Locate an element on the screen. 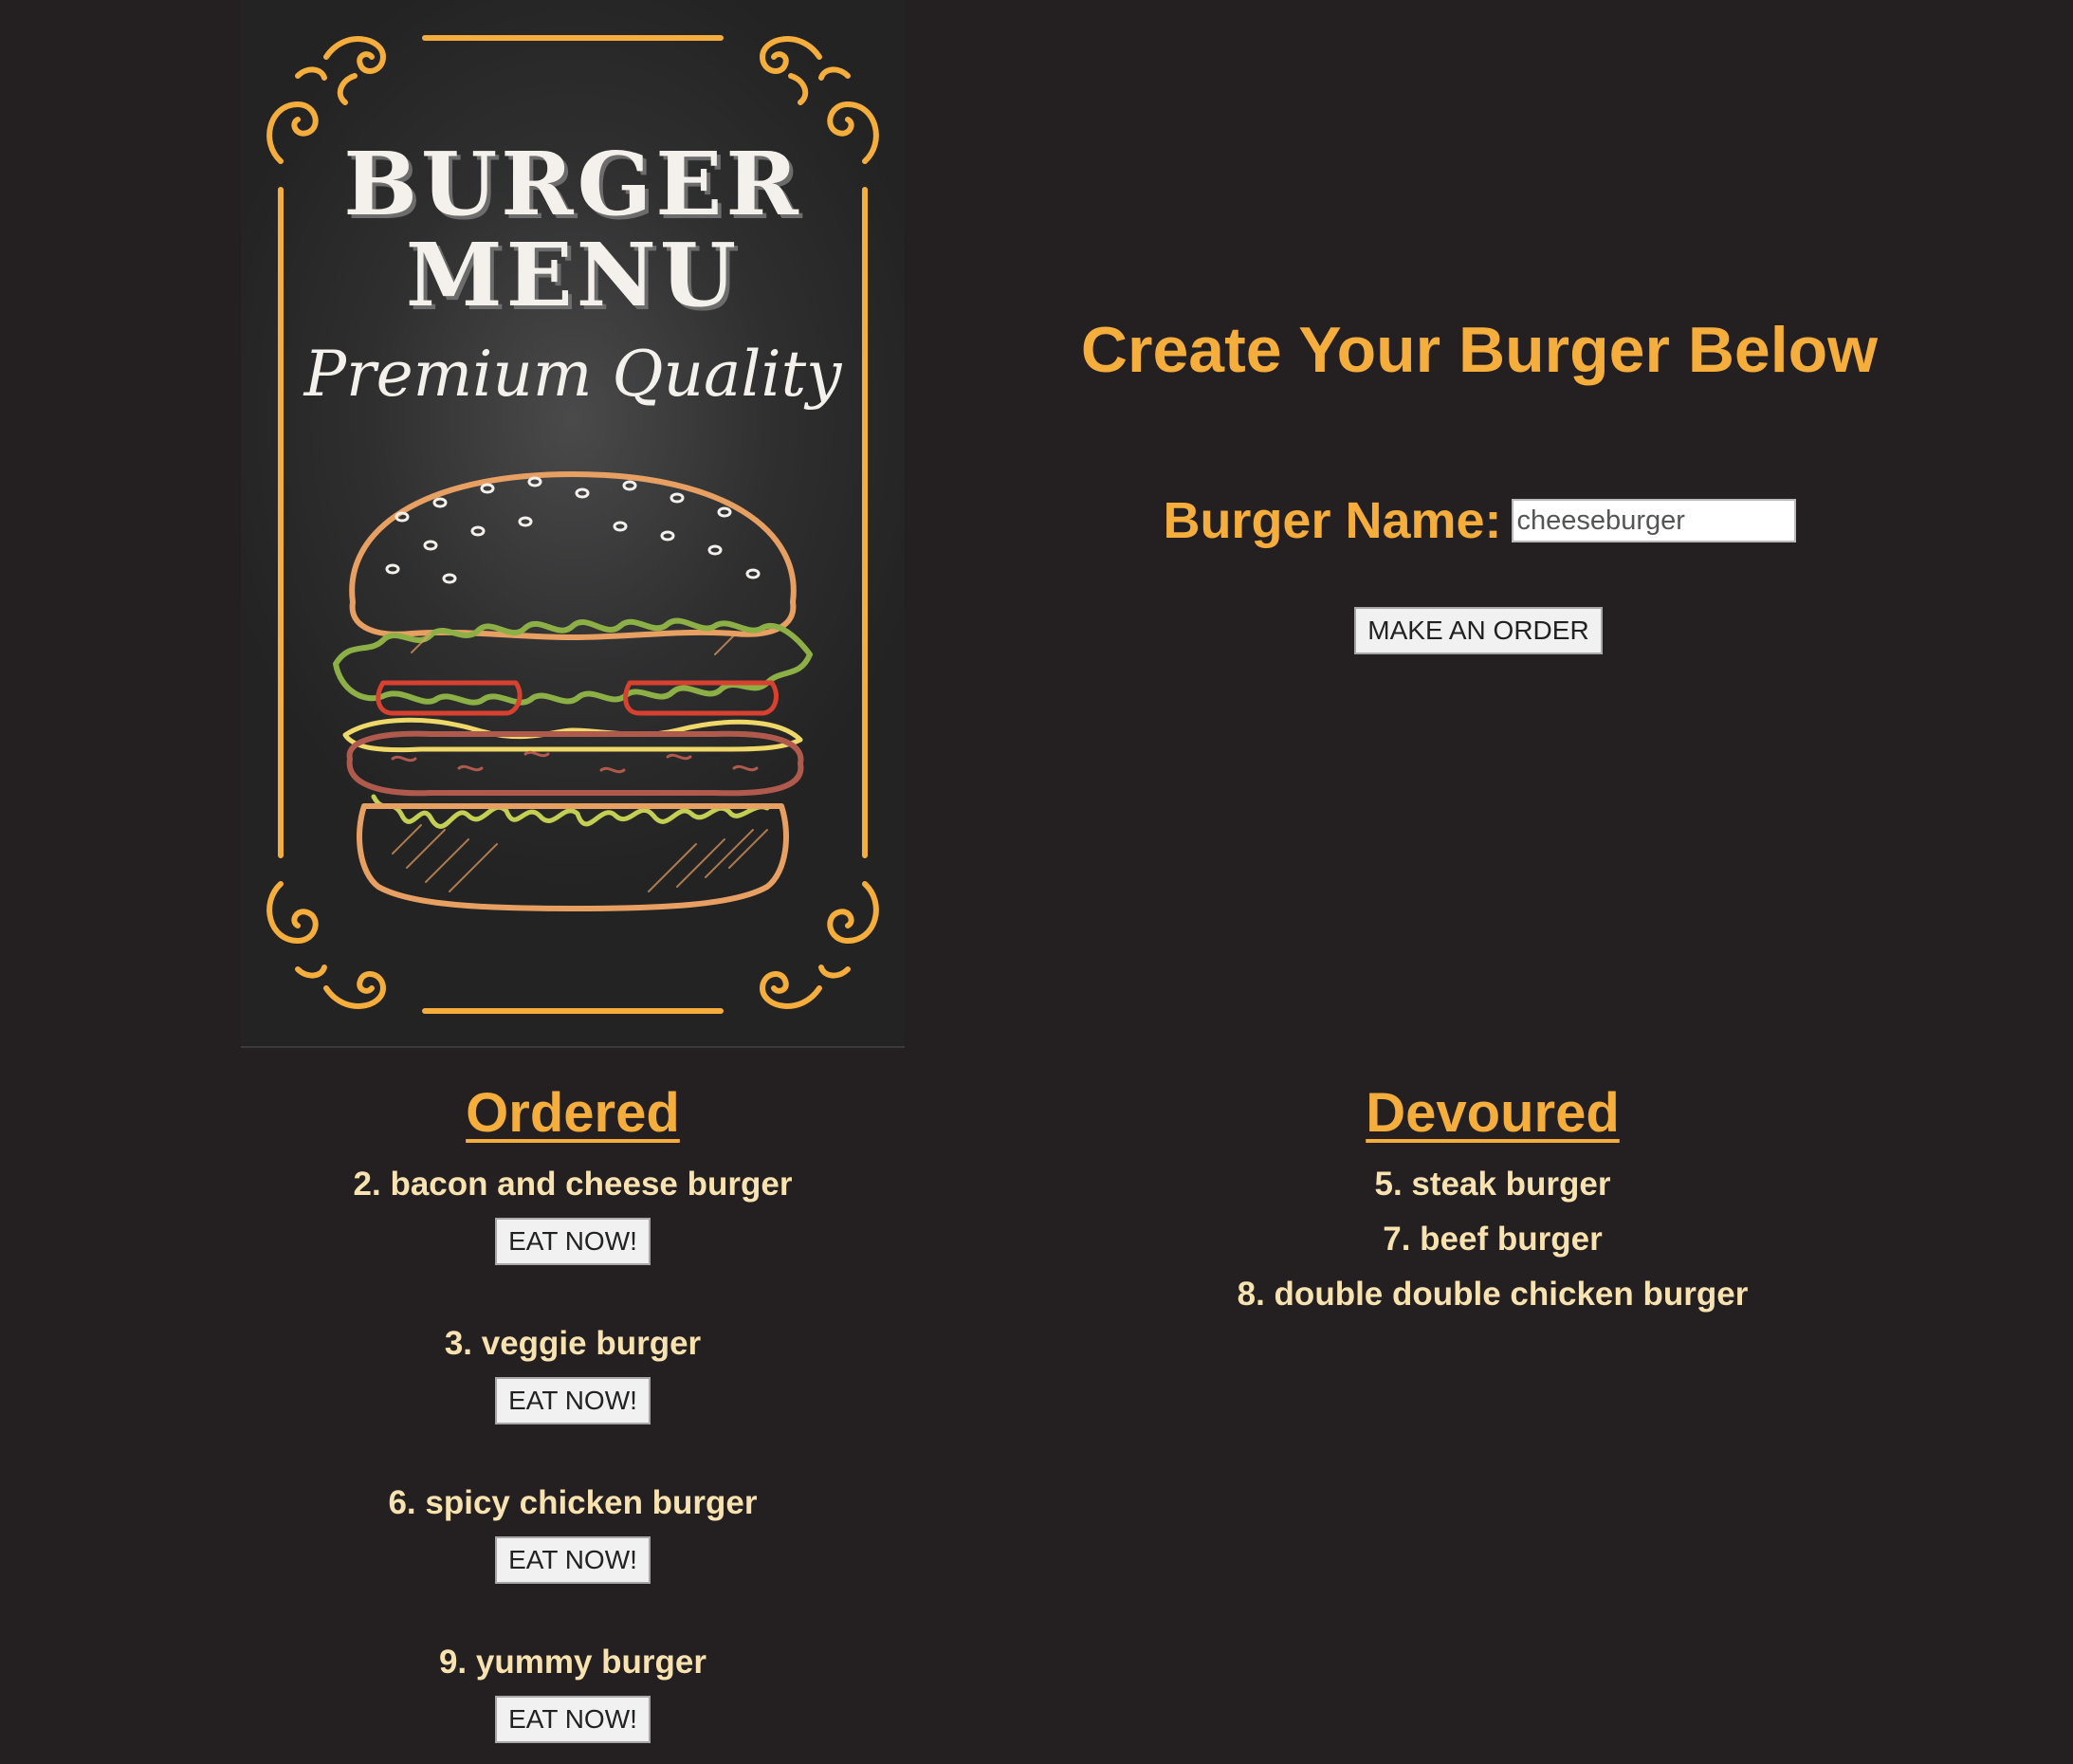 Image resolution: width=2073 pixels, height=1764 pixels. ordered-burger-name: 9. yummy burger is located at coordinates (572, 1662).